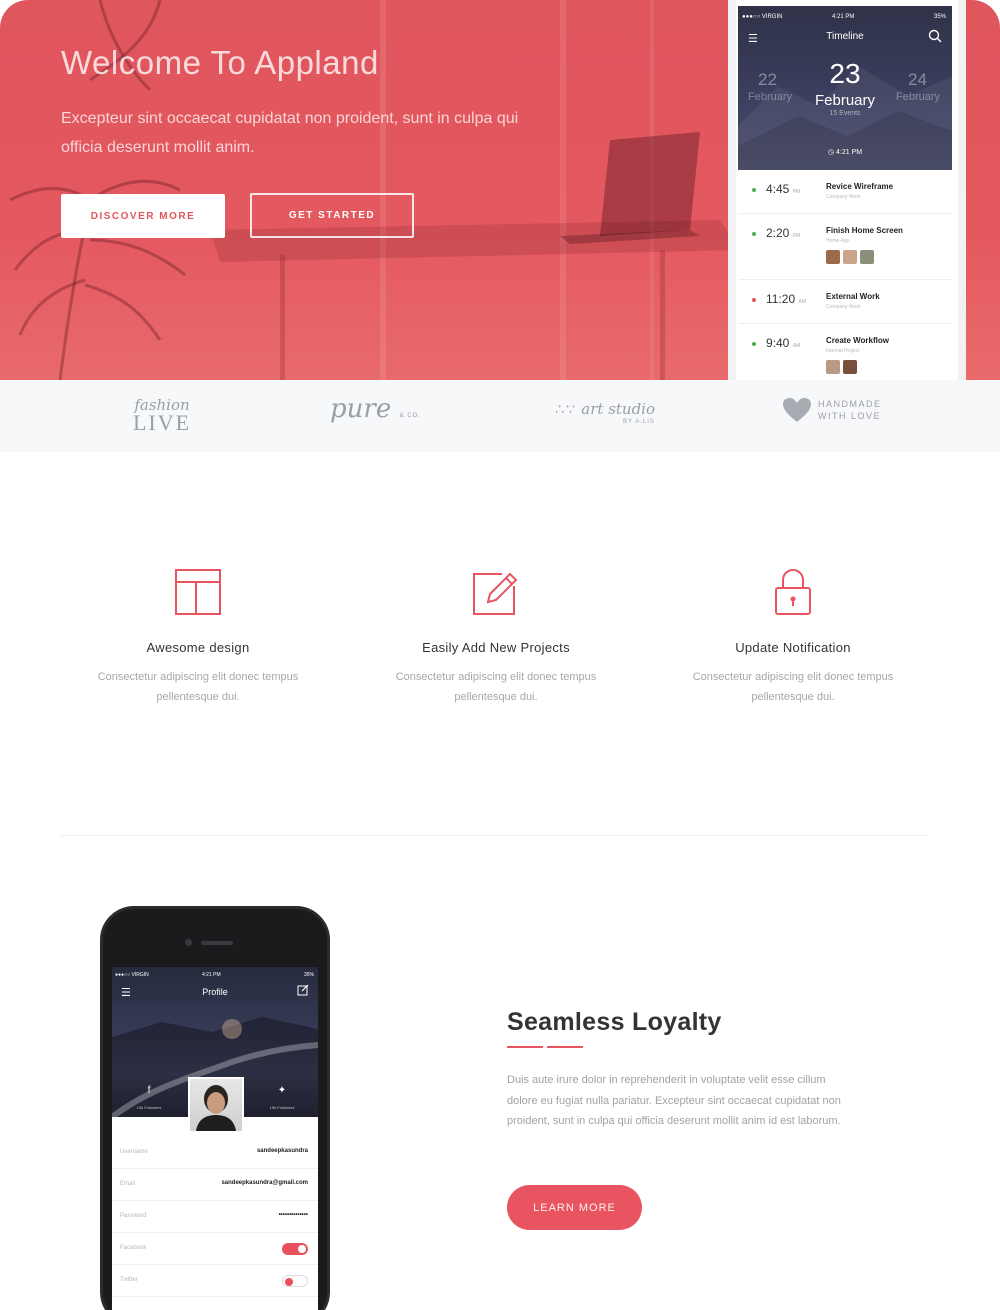  Describe the element at coordinates (495, 835) in the screenshot. I see `section-divider` at that location.